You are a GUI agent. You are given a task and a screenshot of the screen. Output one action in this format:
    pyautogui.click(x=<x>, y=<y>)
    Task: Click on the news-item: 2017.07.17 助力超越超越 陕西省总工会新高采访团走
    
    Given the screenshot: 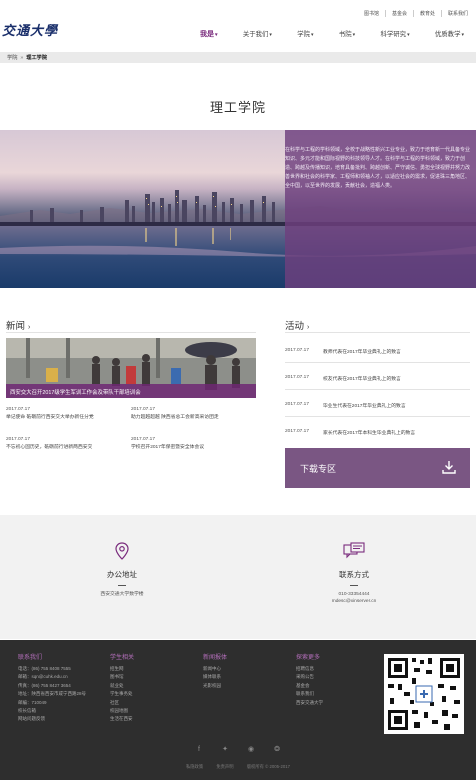 What is the action you would take?
    pyautogui.click(x=191, y=414)
    